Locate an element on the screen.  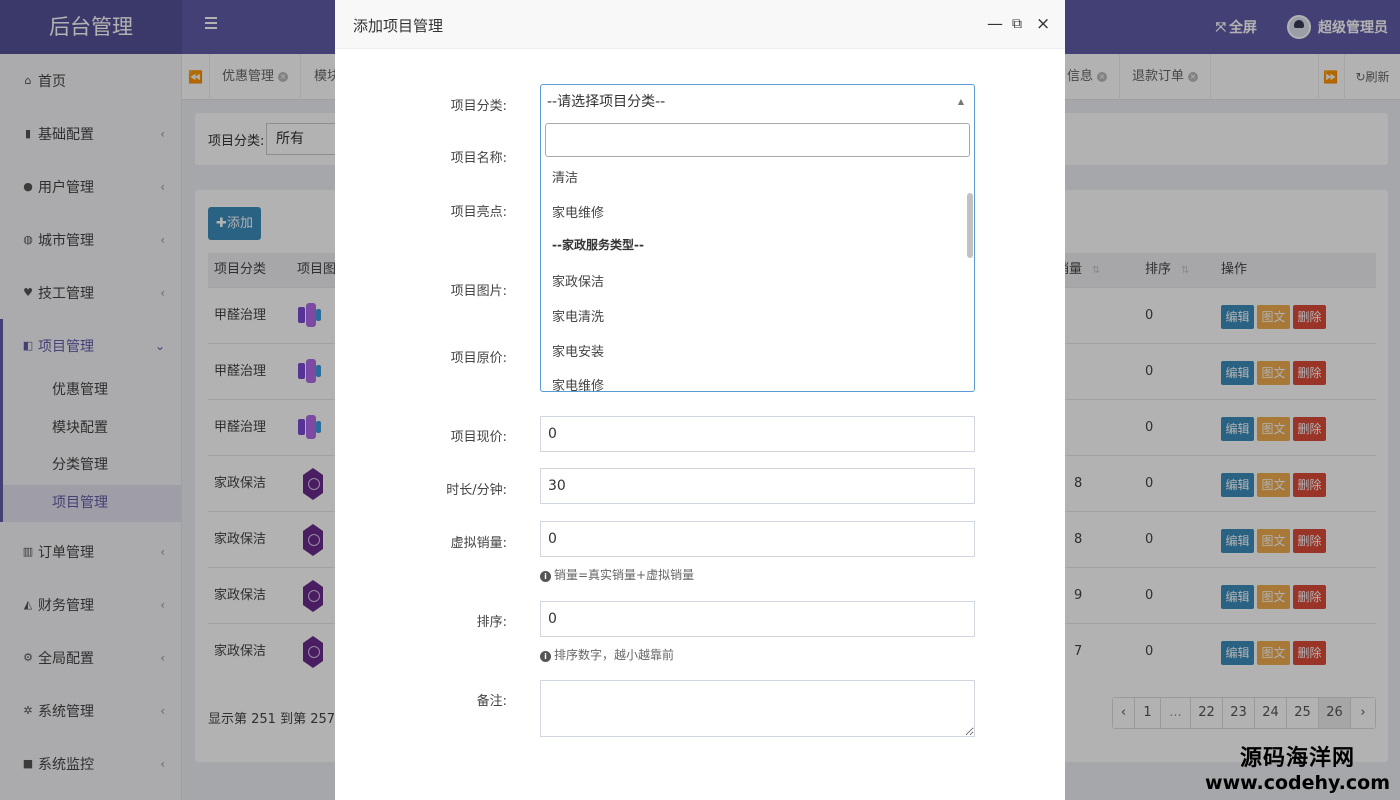
dialog-title: 添加项目管理 is located at coordinates (398, 26).